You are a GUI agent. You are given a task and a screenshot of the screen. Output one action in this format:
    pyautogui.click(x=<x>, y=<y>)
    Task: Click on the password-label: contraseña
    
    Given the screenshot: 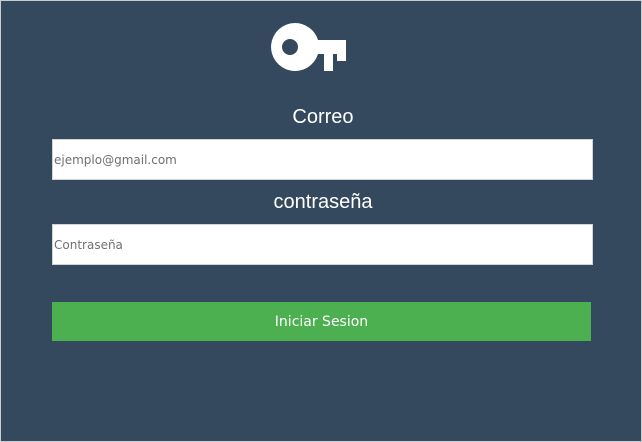 What is the action you would take?
    pyautogui.click(x=323, y=202)
    